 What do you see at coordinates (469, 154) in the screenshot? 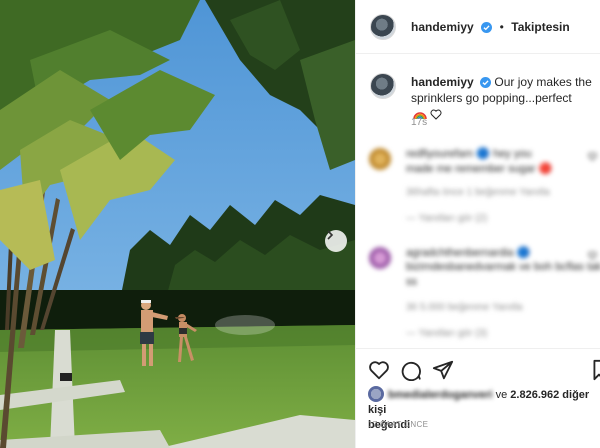
I see `comment-text-line: redfiyourefam 🔵 hey you` at bounding box center [469, 154].